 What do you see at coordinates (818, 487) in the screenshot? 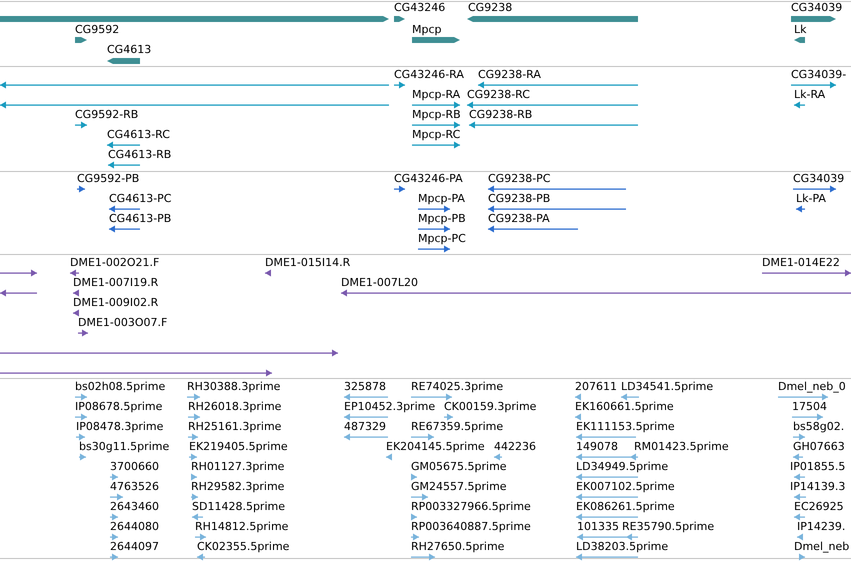
I see `feature-label: IP14139.3` at bounding box center [818, 487].